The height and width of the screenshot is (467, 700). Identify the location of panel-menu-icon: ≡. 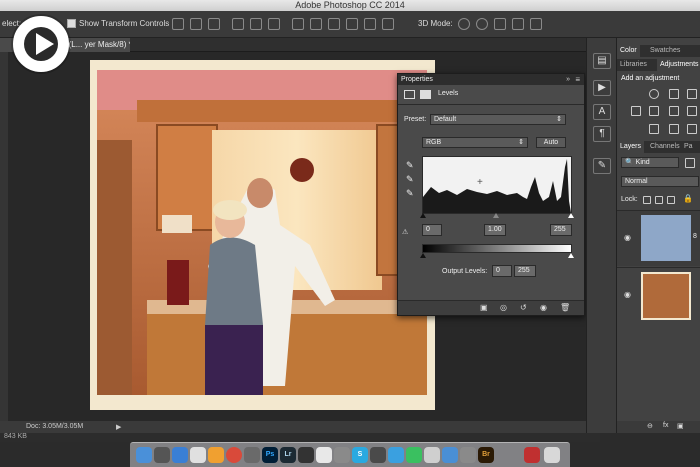
(577, 79).